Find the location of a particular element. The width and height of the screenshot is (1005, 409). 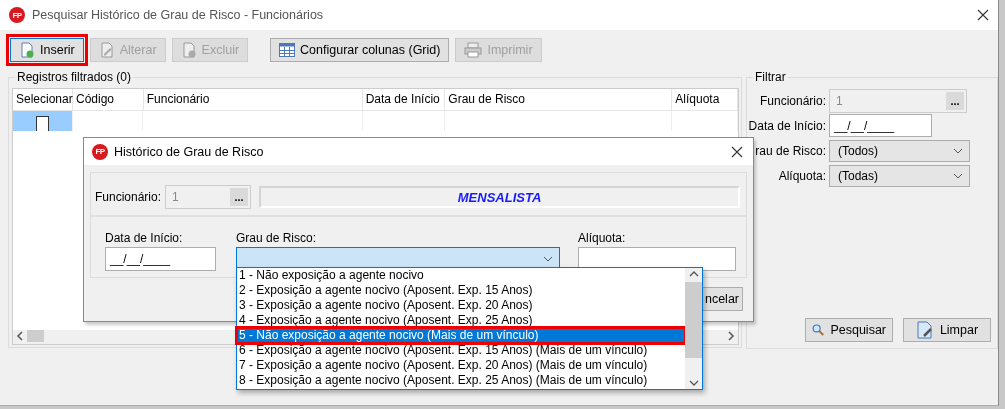

column-header: Funcionário is located at coordinates (253, 99).